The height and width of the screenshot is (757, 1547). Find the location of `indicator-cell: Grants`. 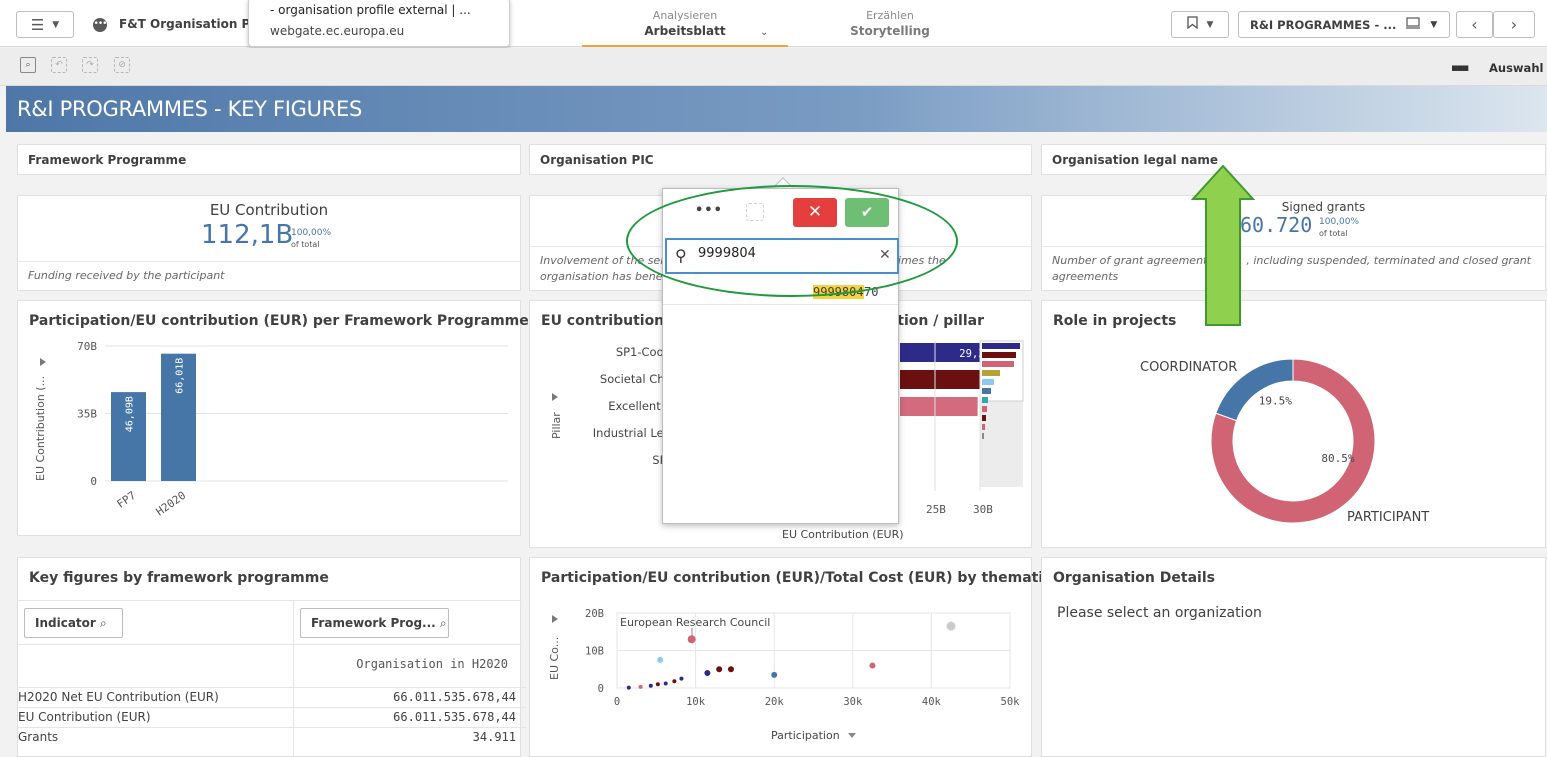

indicator-cell: Grants is located at coordinates (38, 737).